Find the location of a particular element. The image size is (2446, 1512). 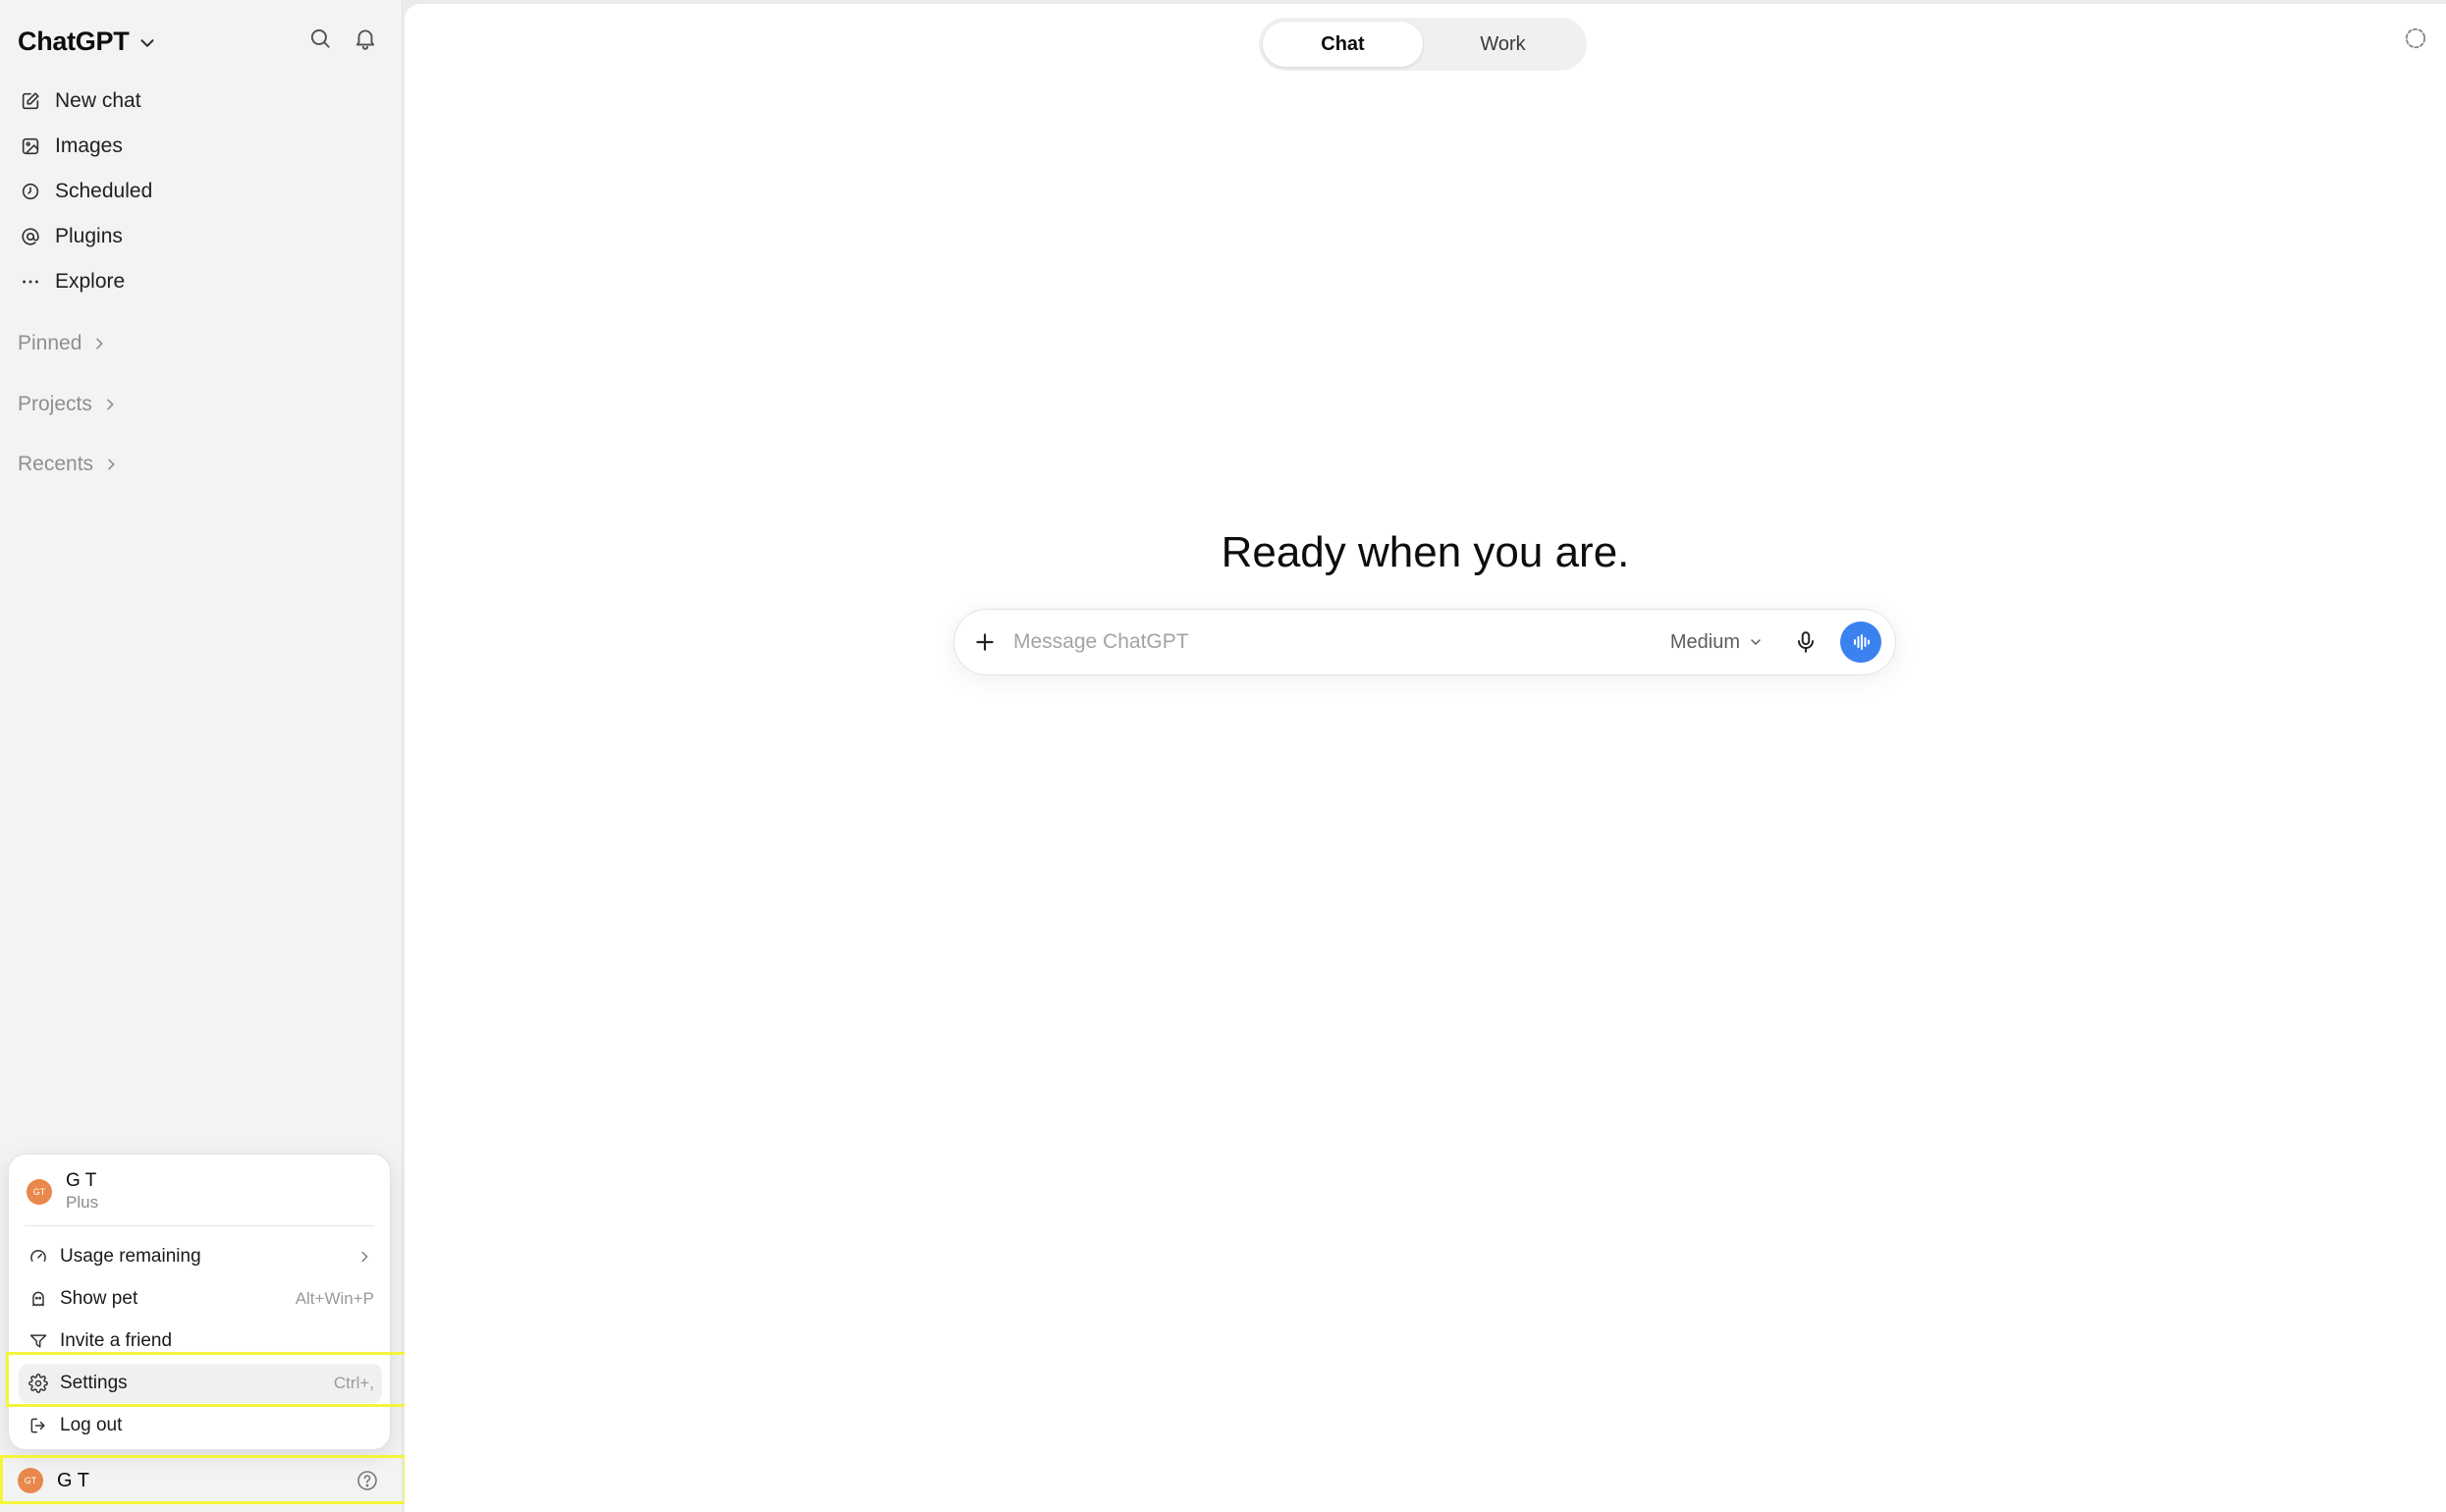

clock-icon is located at coordinates (31, 191).